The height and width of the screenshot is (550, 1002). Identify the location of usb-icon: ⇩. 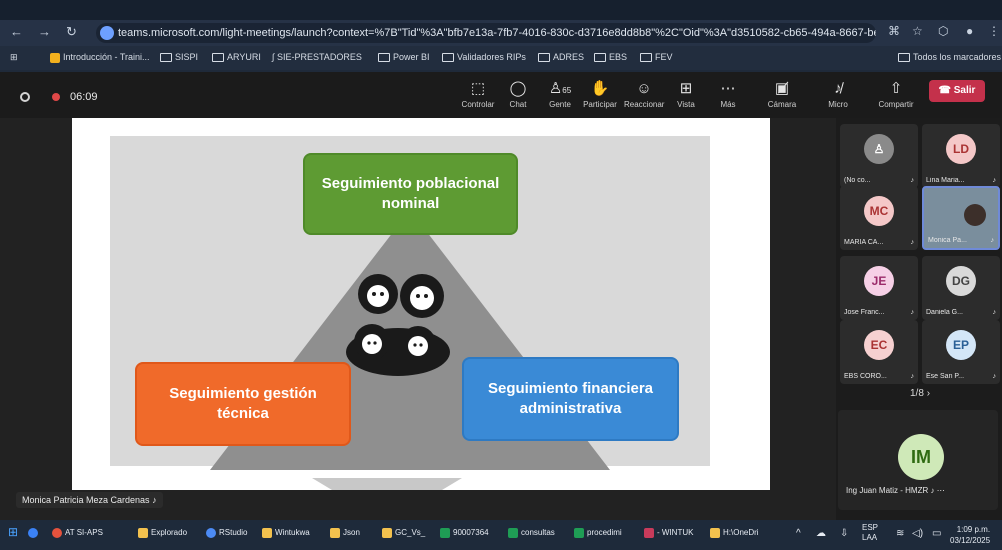
(844, 533).